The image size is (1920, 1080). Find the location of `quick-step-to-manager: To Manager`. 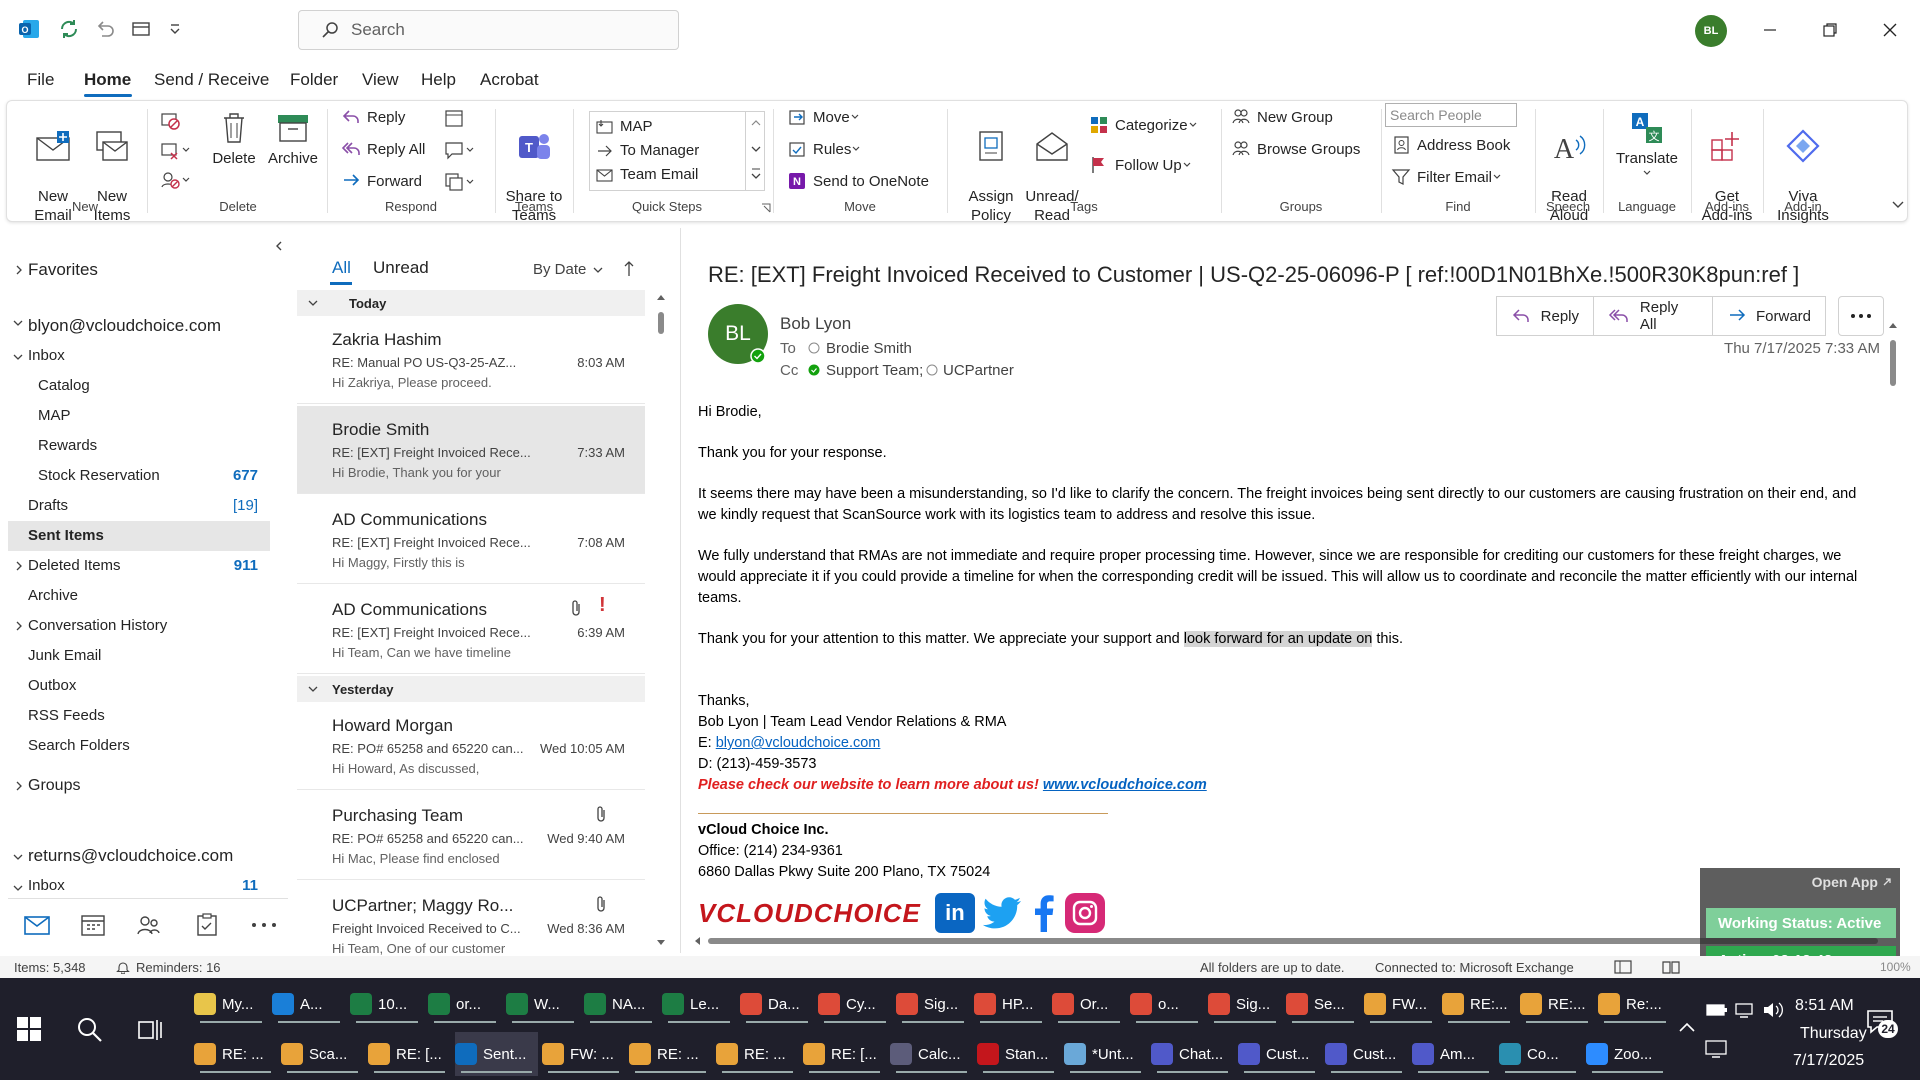

quick-step-to-manager: To Manager is located at coordinates (647, 150).